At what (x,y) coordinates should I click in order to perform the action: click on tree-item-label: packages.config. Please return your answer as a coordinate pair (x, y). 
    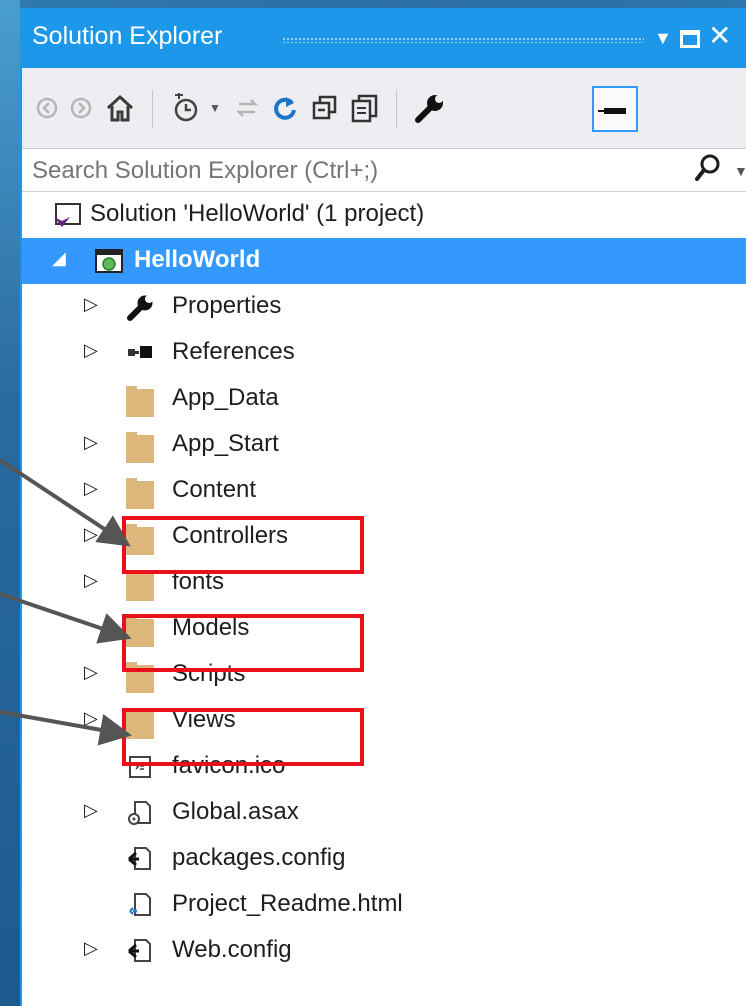
    Looking at the image, I should click on (259, 857).